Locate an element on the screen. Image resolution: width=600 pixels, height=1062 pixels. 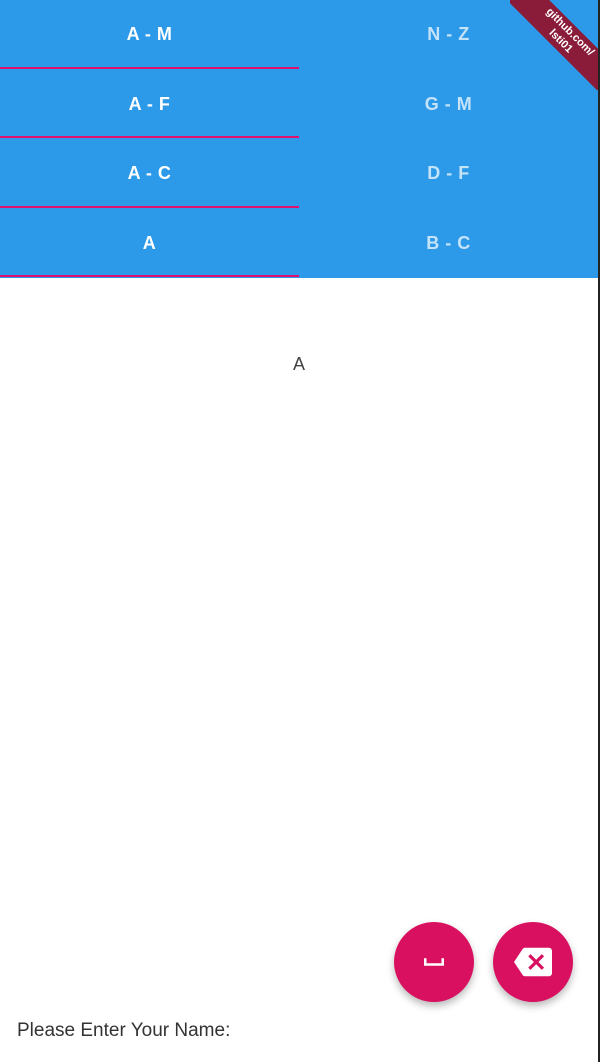
tab-row-2: A - F G - M is located at coordinates (299, 105).